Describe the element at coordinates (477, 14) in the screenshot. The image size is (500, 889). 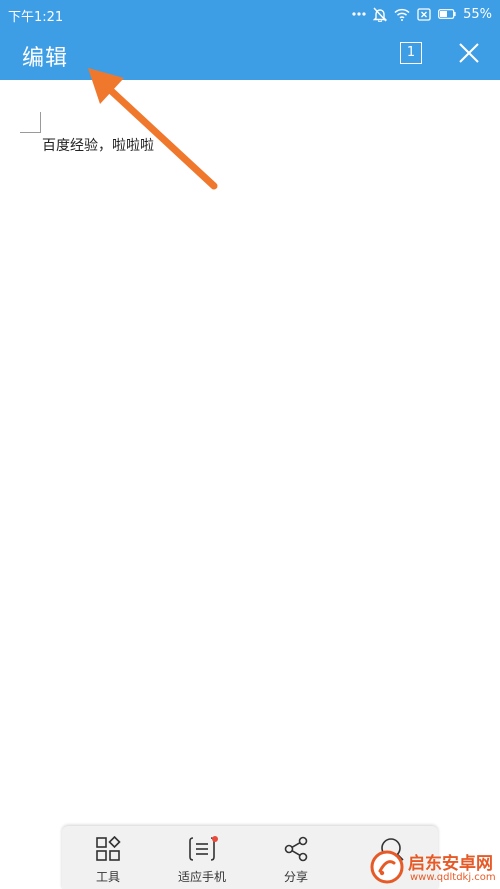
I see `battery-percent: 55%` at that location.